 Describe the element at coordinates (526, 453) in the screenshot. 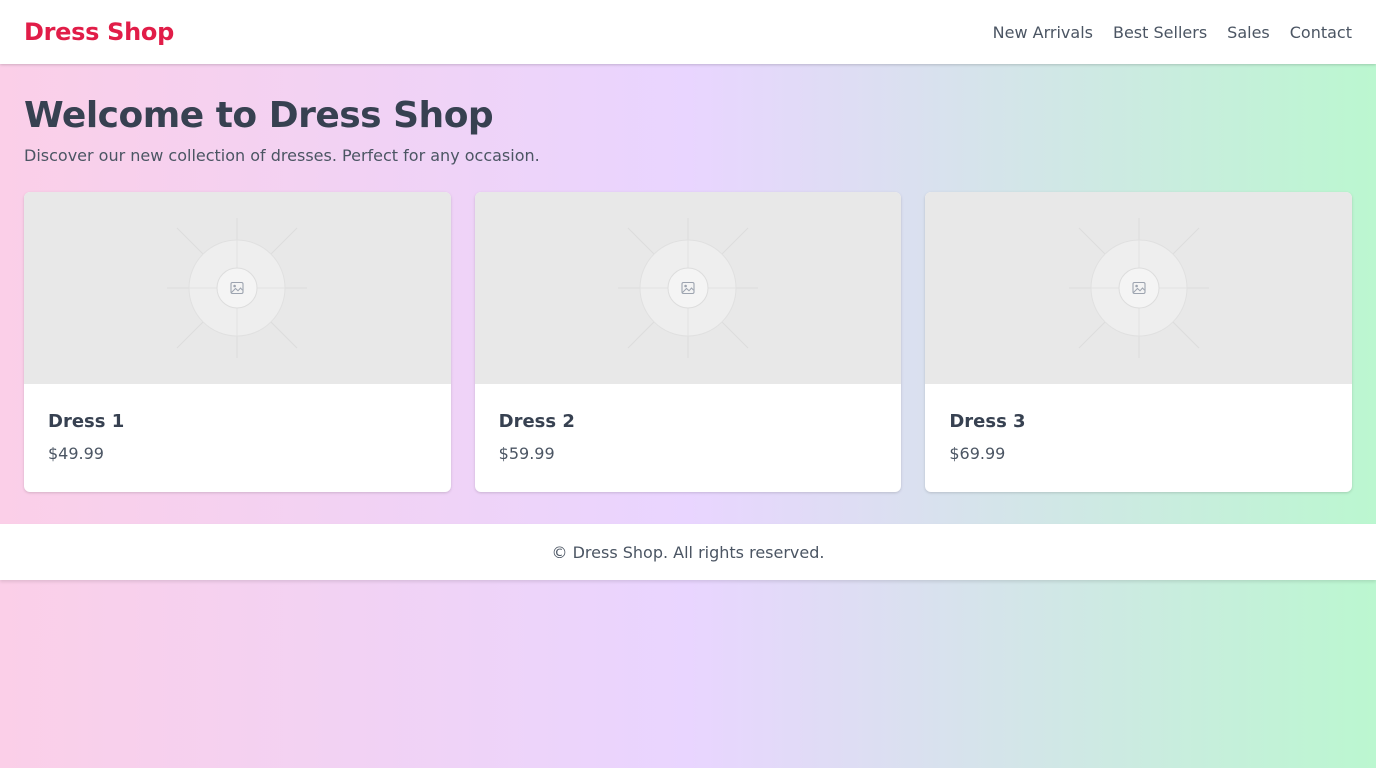

I see `product-price: $59.99` at that location.